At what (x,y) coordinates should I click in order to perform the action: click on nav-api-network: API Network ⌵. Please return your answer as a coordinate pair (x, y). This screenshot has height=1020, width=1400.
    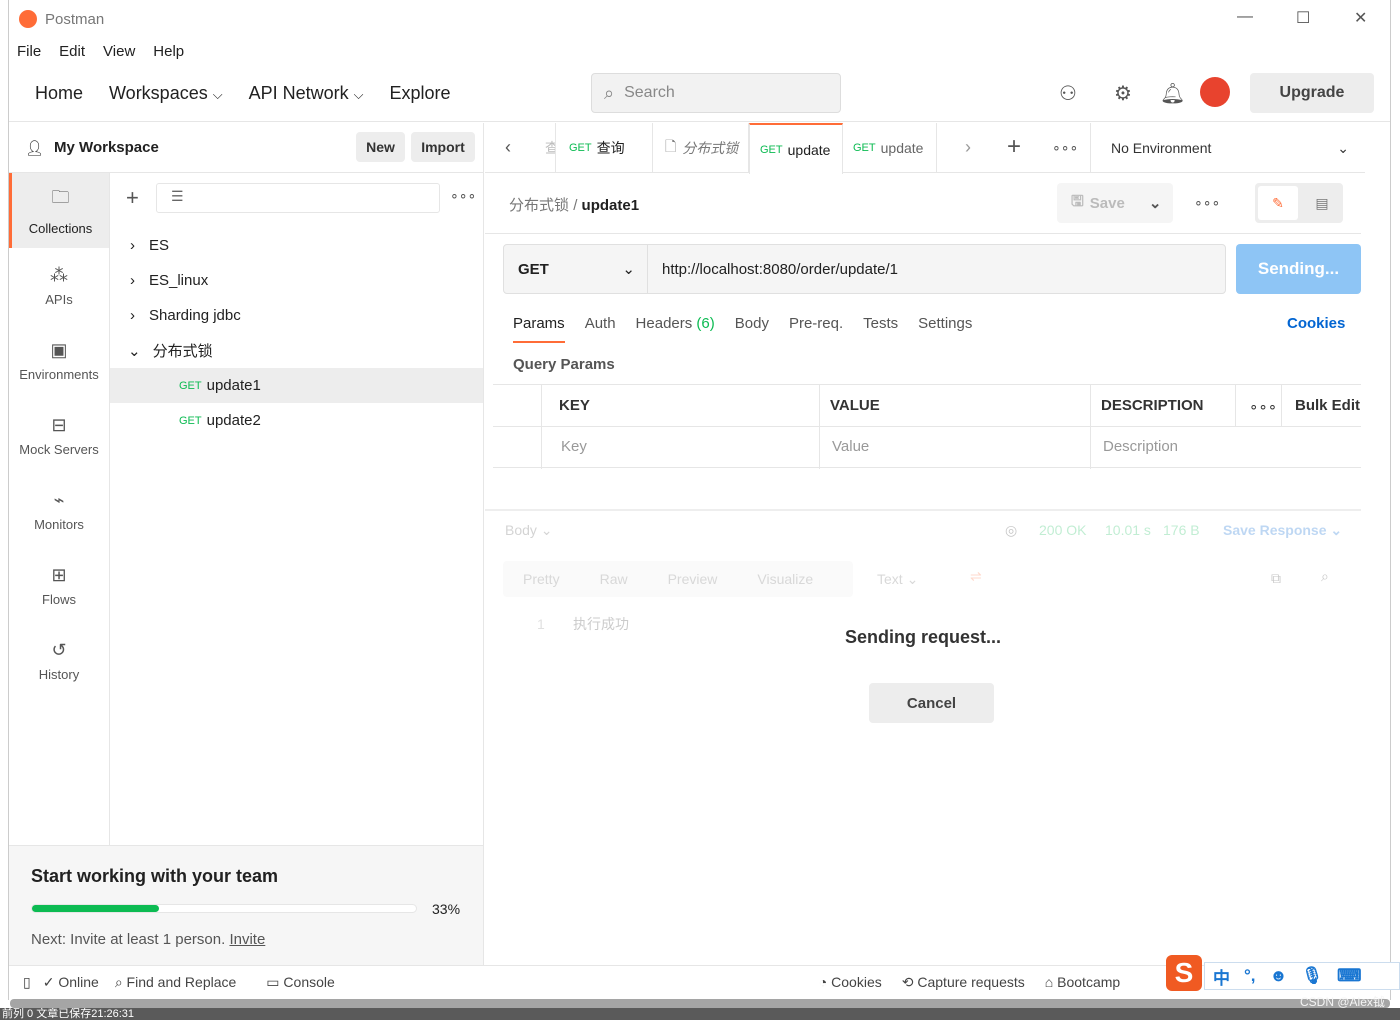
    Looking at the image, I should click on (306, 93).